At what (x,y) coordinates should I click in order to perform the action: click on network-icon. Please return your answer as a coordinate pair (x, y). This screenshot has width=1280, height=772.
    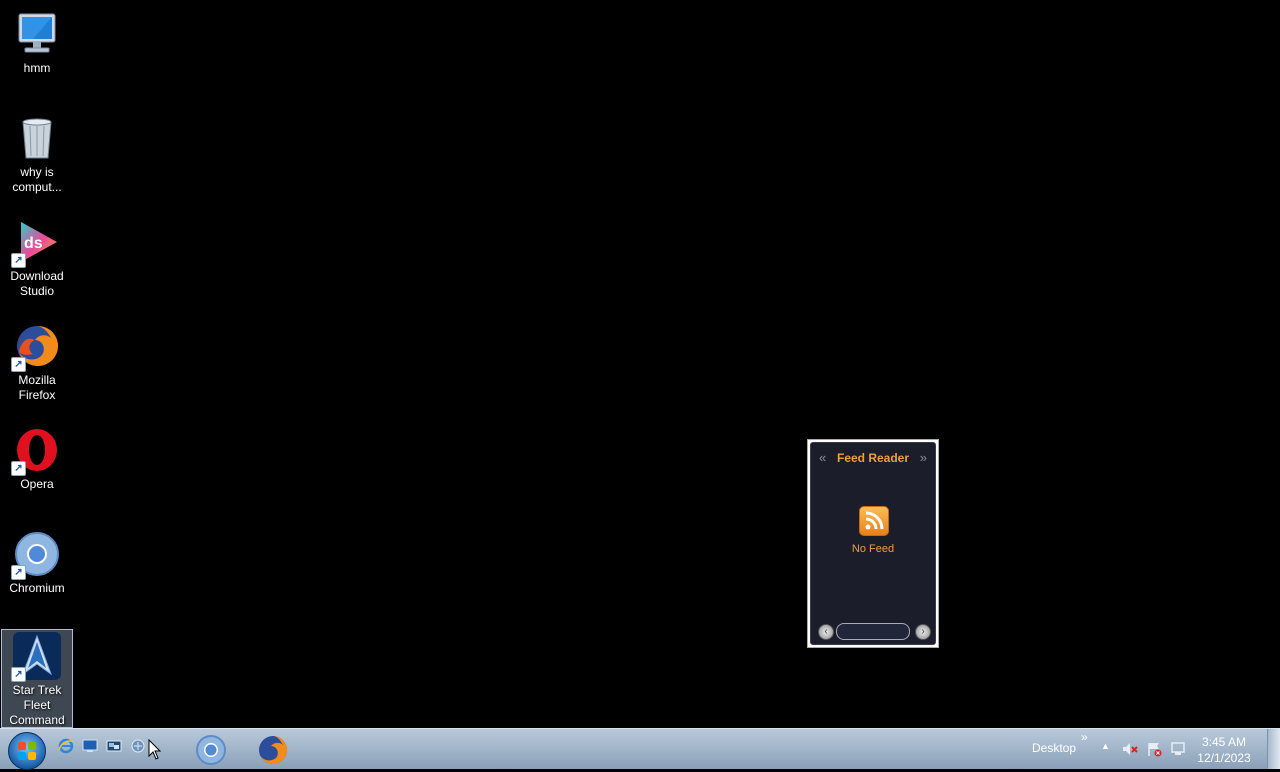
    Looking at the image, I should click on (138, 746).